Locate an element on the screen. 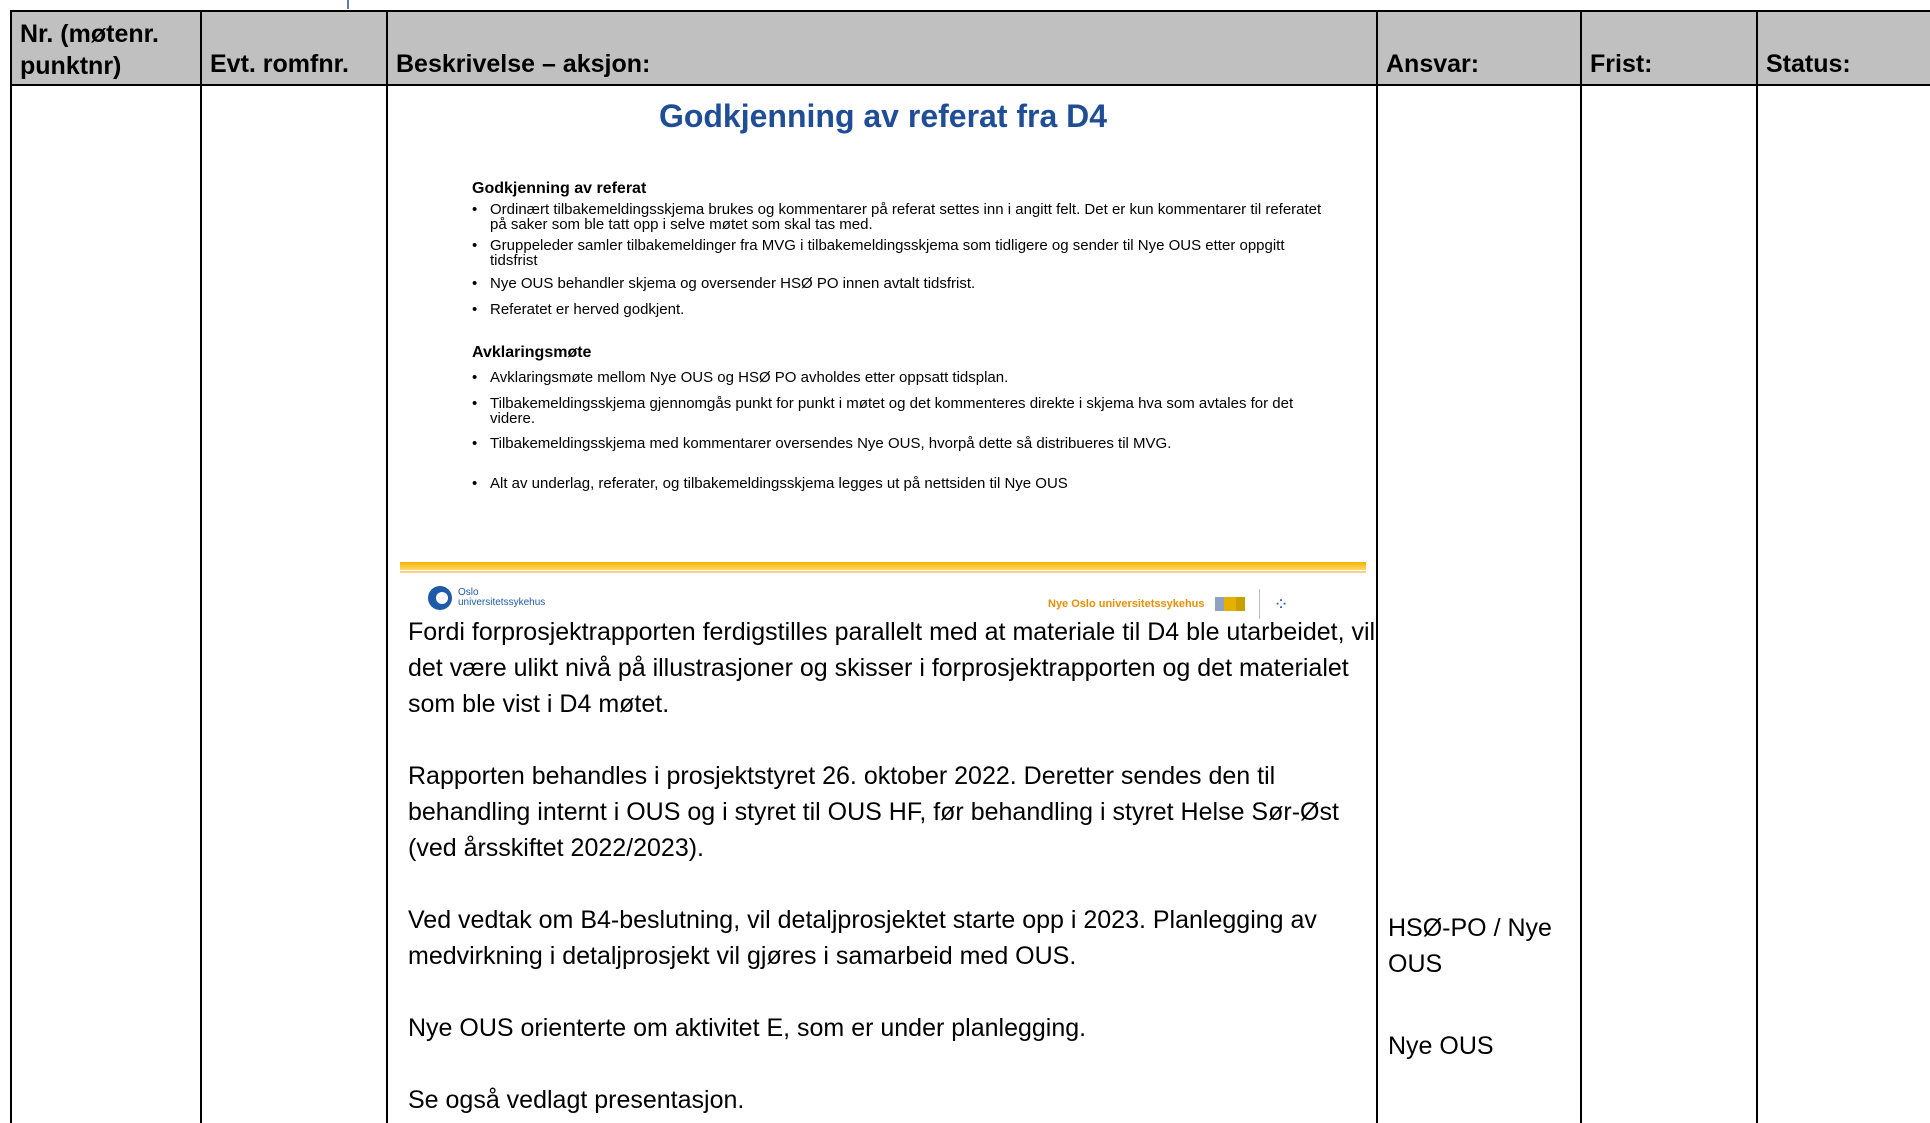  nye-ous-logo: Nye Oslo universitetssykehus ⁘ is located at coordinates (1168, 604).